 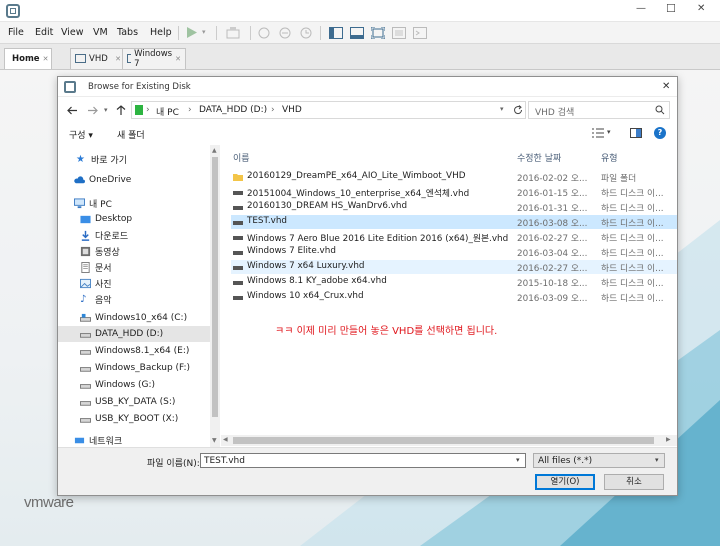 What do you see at coordinates (565, 482) in the screenshot?
I see `open-button: 열기(O)` at bounding box center [565, 482].